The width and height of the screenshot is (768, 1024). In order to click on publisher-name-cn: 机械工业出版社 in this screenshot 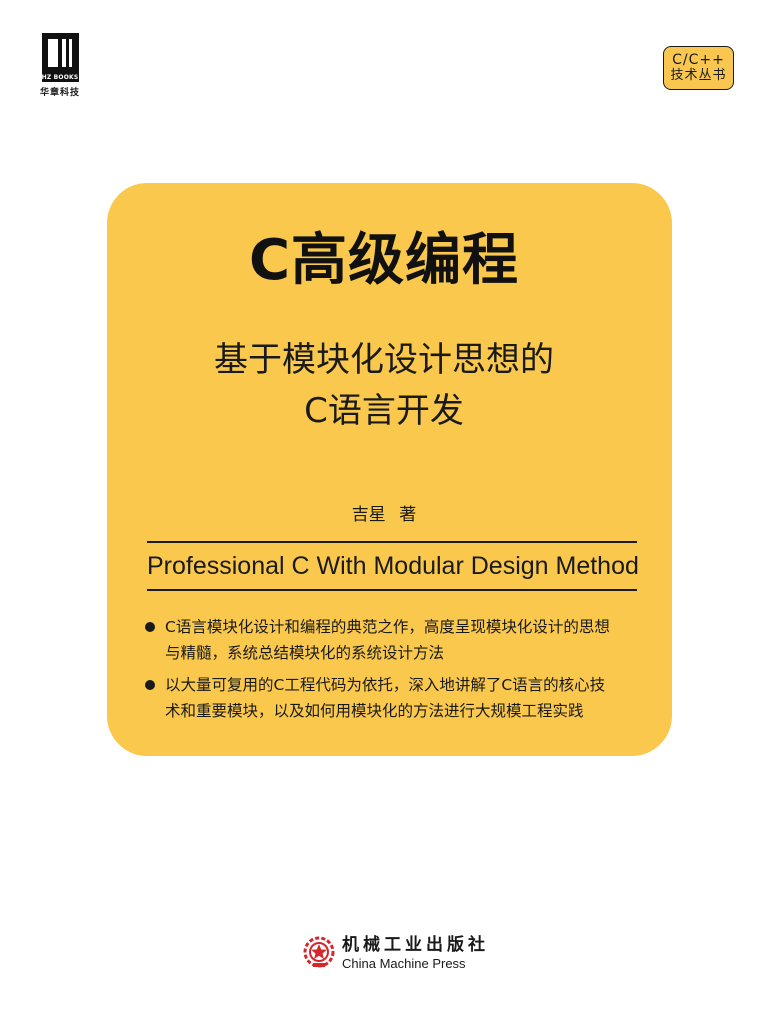, I will do `click(415, 945)`.